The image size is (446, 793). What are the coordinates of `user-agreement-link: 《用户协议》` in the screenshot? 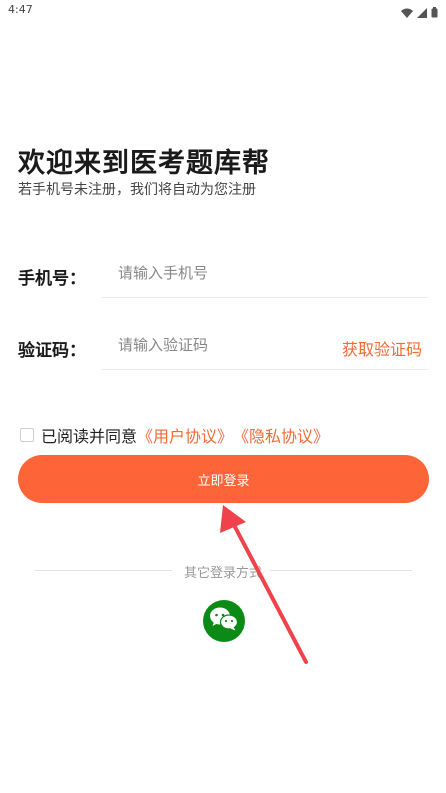 It's located at (185, 435).